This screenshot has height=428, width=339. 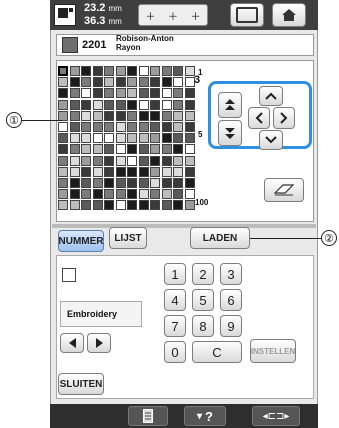 What do you see at coordinates (230, 133) in the screenshot?
I see `scroll-down-button` at bounding box center [230, 133].